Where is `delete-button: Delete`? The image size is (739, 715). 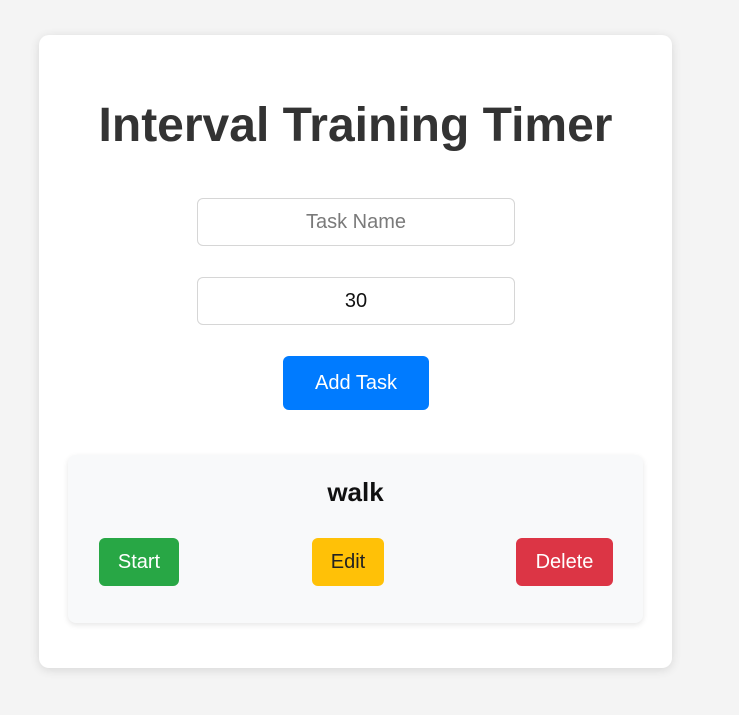
delete-button: Delete is located at coordinates (564, 562).